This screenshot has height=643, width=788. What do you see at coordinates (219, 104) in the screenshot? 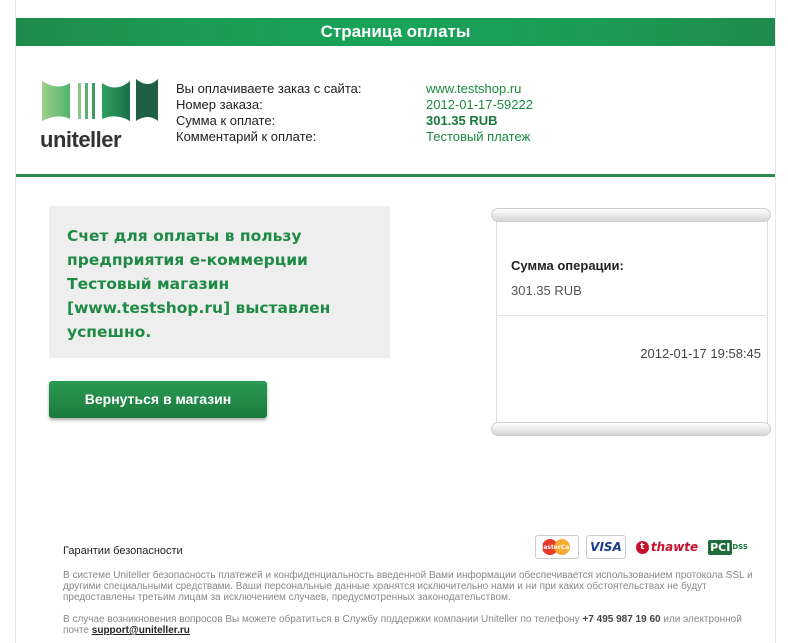
I see `order-number-label: Номер заказа:` at bounding box center [219, 104].